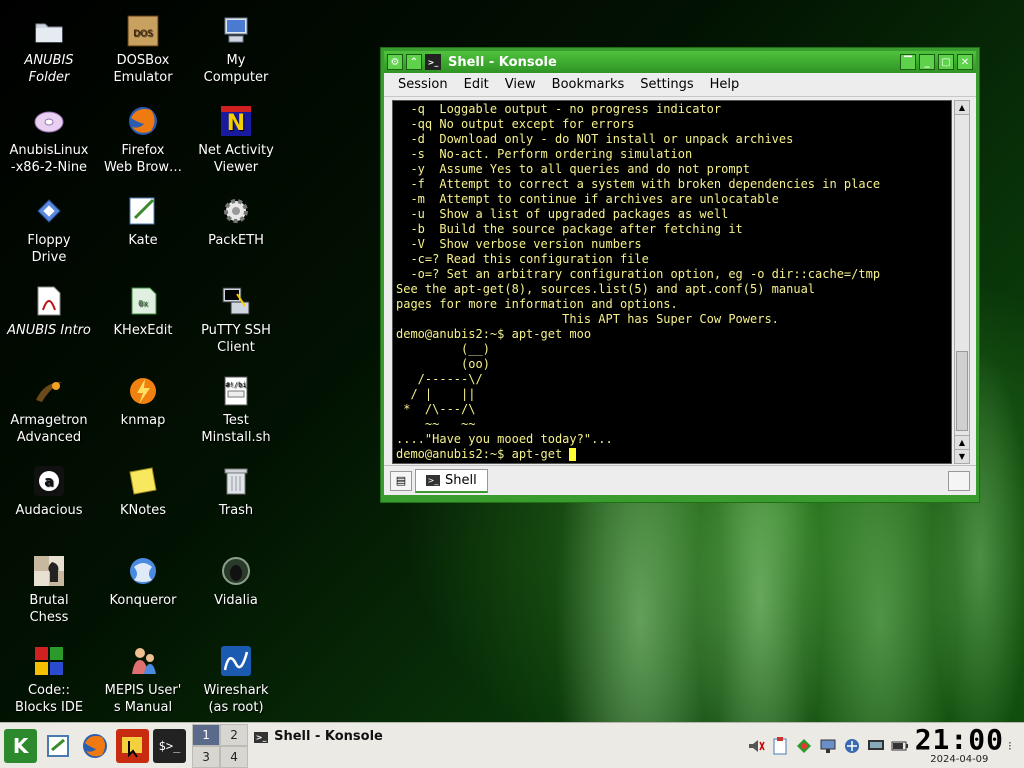 The height and width of the screenshot is (768, 1024). Describe the element at coordinates (49, 311) in the screenshot. I see `desktop-icon-pdf: ANUBIS Intro` at that location.